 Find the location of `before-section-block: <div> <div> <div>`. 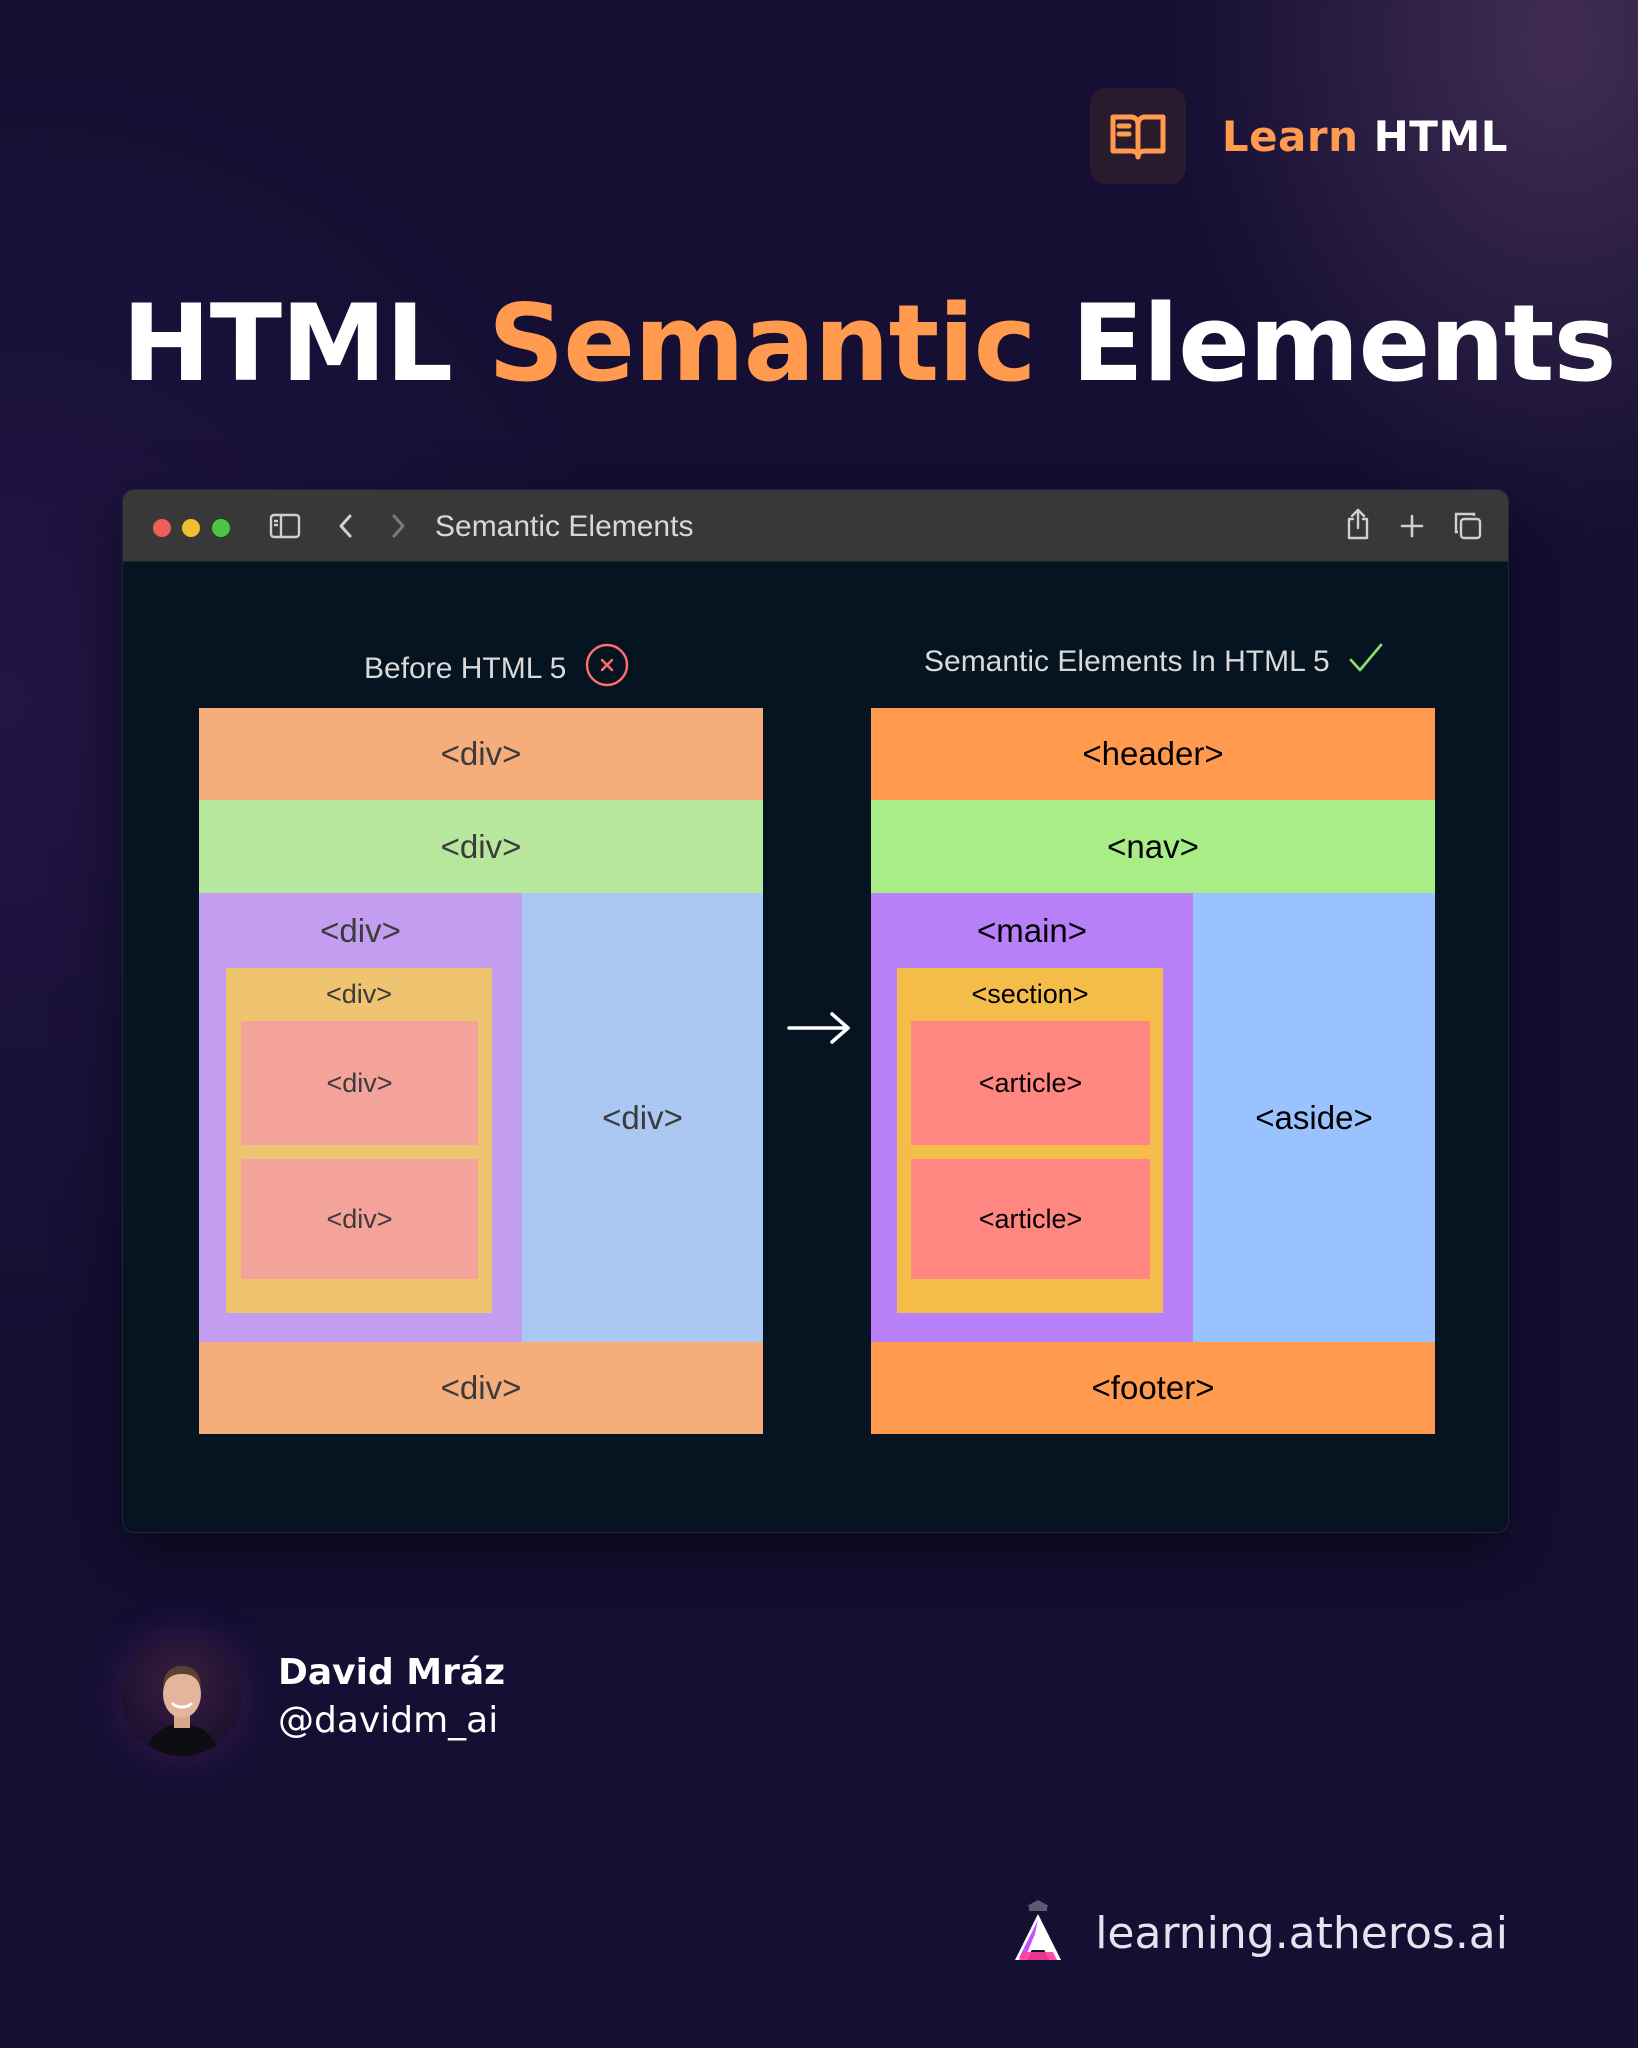

before-section-block: <div> <div> <div> is located at coordinates (359, 1140).